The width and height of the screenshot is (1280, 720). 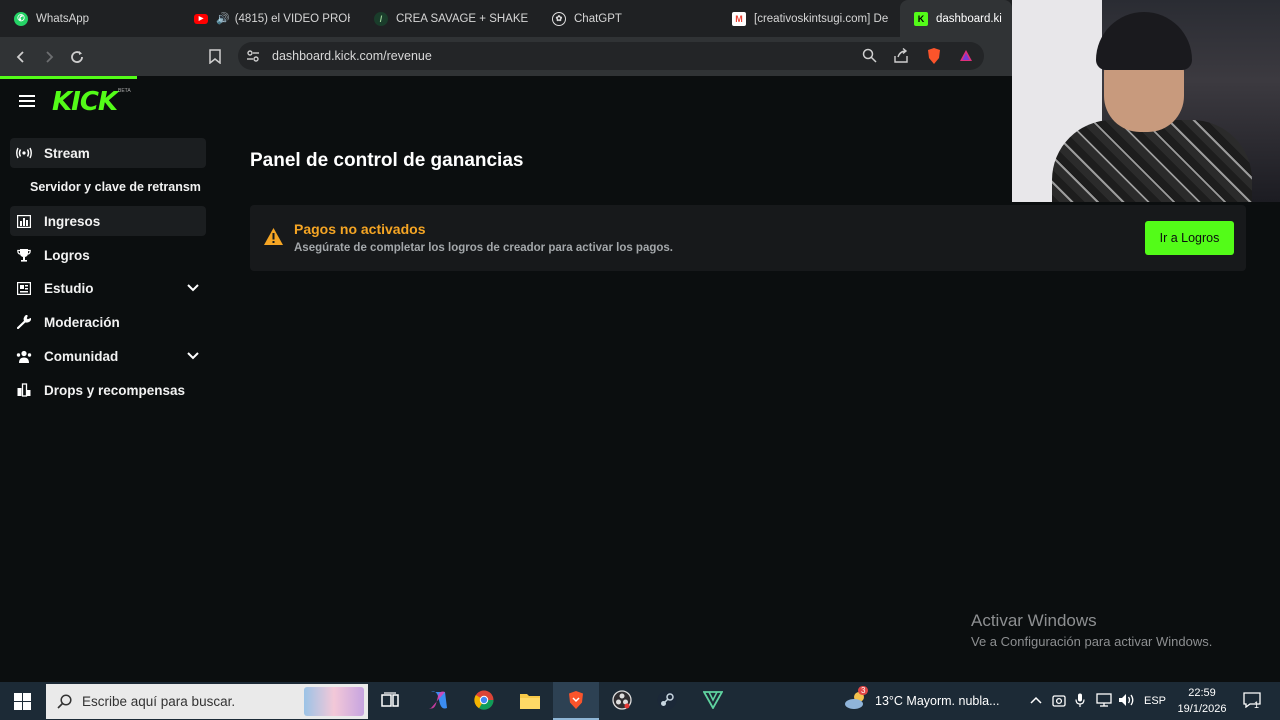 What do you see at coordinates (21, 57) in the screenshot?
I see `back-icon` at bounding box center [21, 57].